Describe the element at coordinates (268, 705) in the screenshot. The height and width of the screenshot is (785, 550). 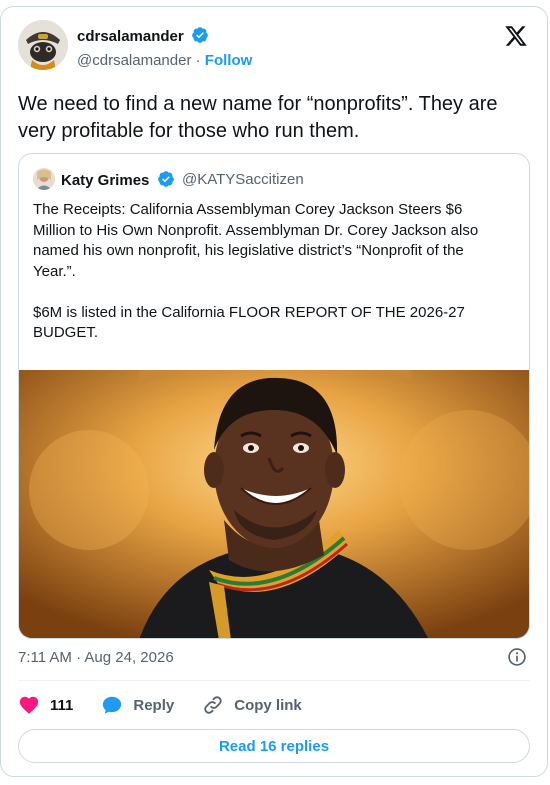
I see `copy-link-label: Copy link` at that location.